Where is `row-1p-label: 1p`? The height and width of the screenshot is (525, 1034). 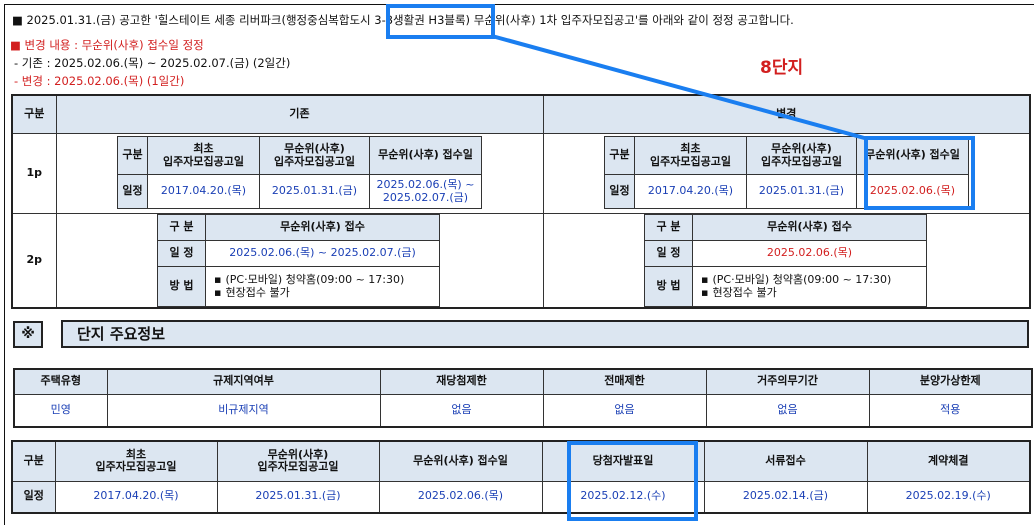
row-1p-label: 1p is located at coordinates (34, 173).